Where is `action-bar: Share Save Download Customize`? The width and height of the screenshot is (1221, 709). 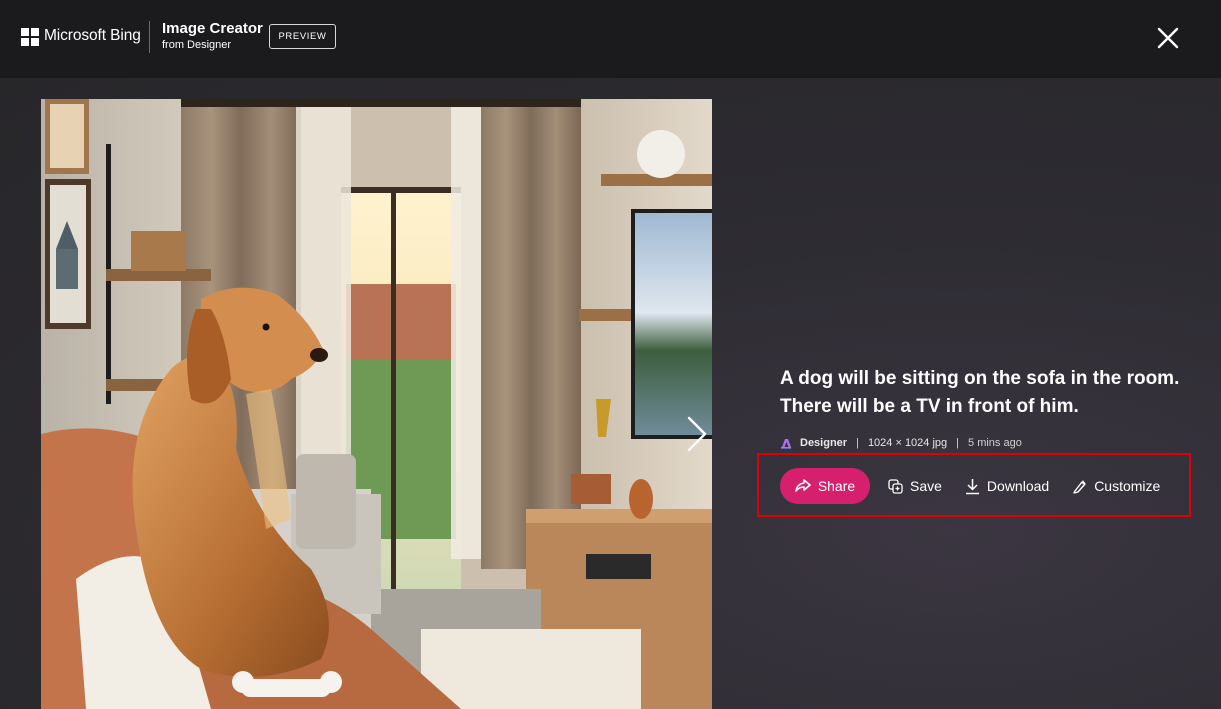
action-bar: Share Save Download Customize is located at coordinates (970, 486).